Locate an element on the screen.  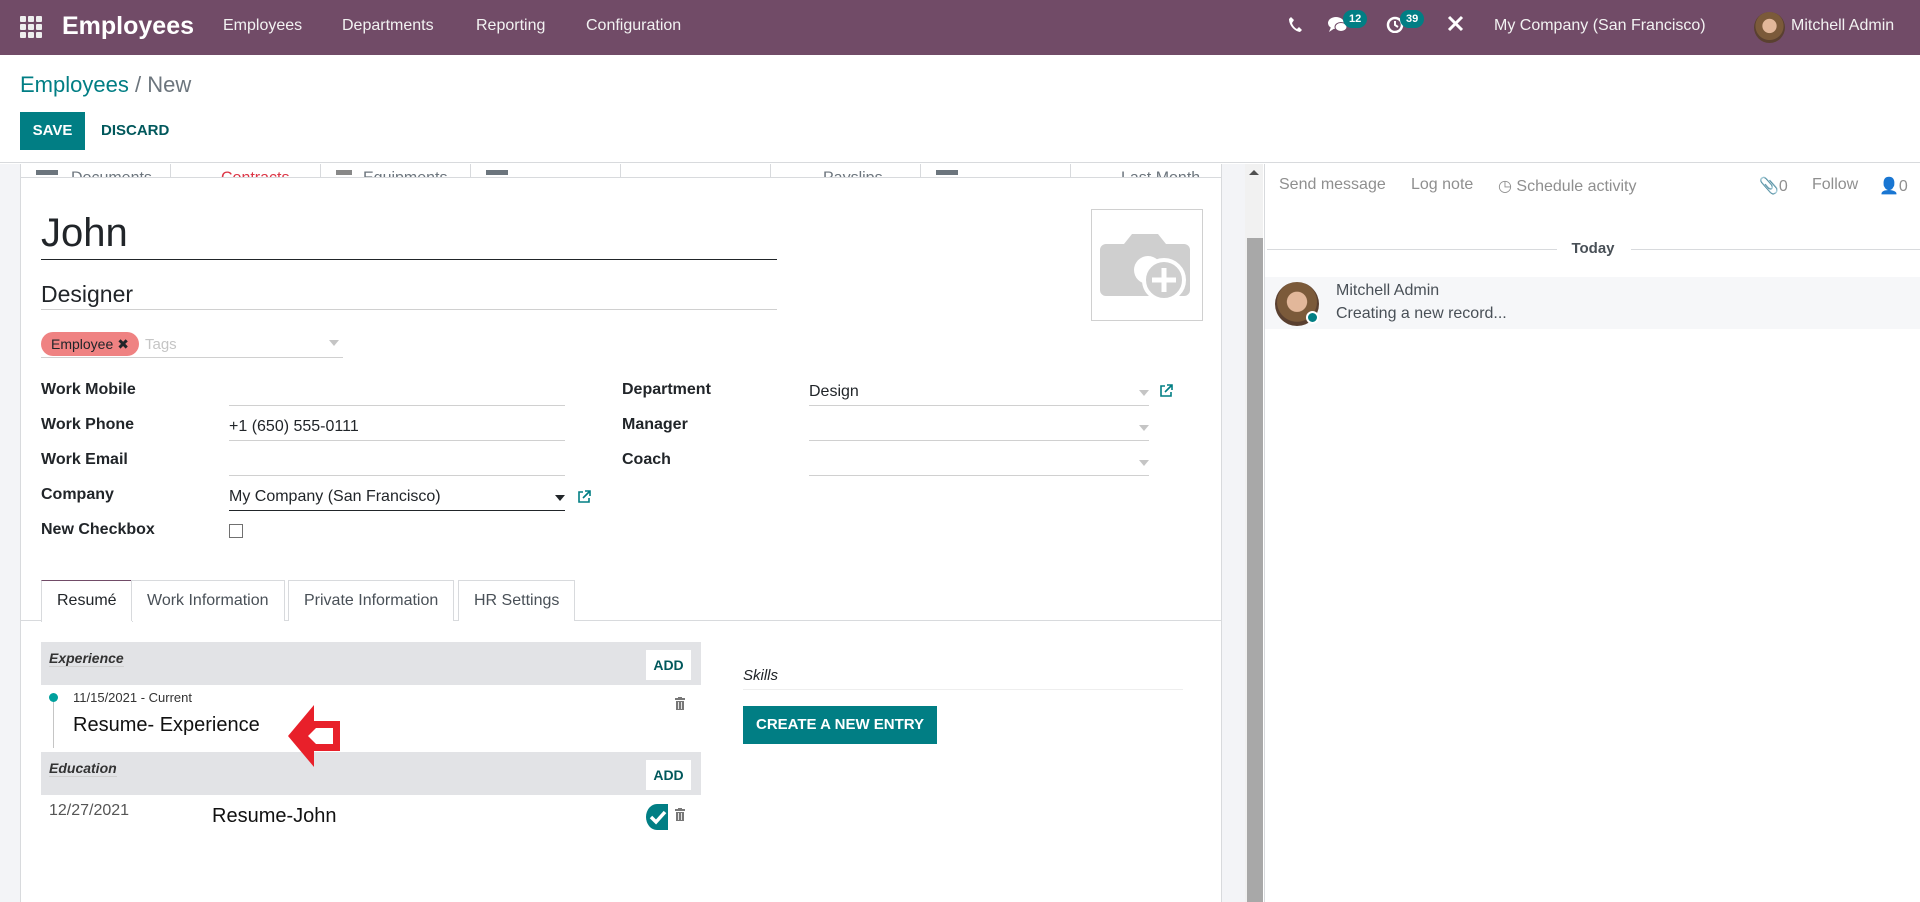
skills-title: Skills is located at coordinates (963, 678).